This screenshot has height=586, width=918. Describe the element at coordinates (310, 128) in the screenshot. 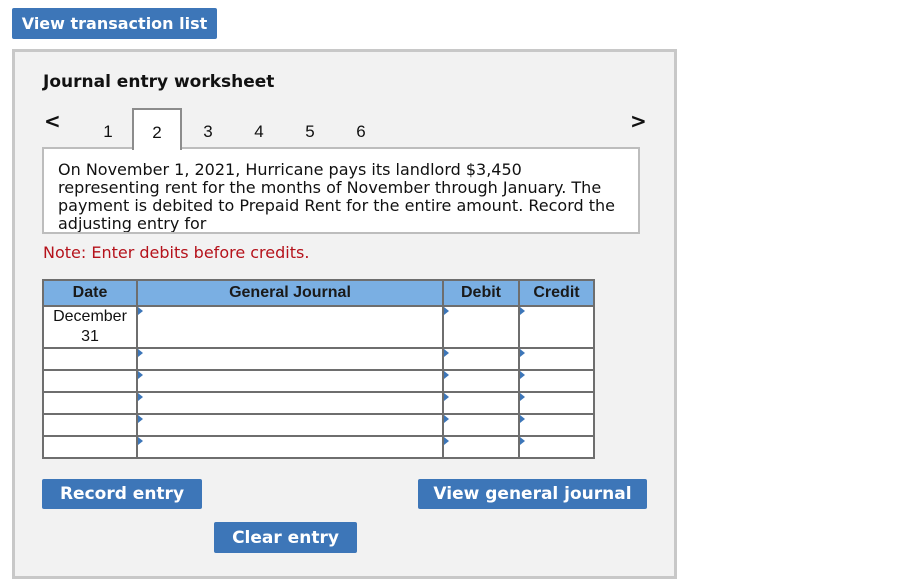

I see `tab-5: 5` at that location.